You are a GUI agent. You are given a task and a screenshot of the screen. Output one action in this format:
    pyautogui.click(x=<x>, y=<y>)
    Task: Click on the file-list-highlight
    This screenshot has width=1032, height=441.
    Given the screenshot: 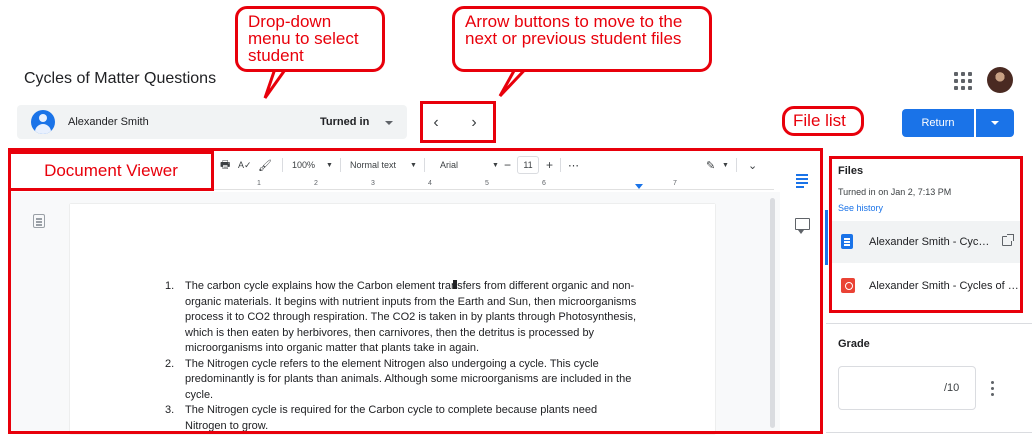 What is the action you would take?
    pyautogui.click(x=926, y=234)
    